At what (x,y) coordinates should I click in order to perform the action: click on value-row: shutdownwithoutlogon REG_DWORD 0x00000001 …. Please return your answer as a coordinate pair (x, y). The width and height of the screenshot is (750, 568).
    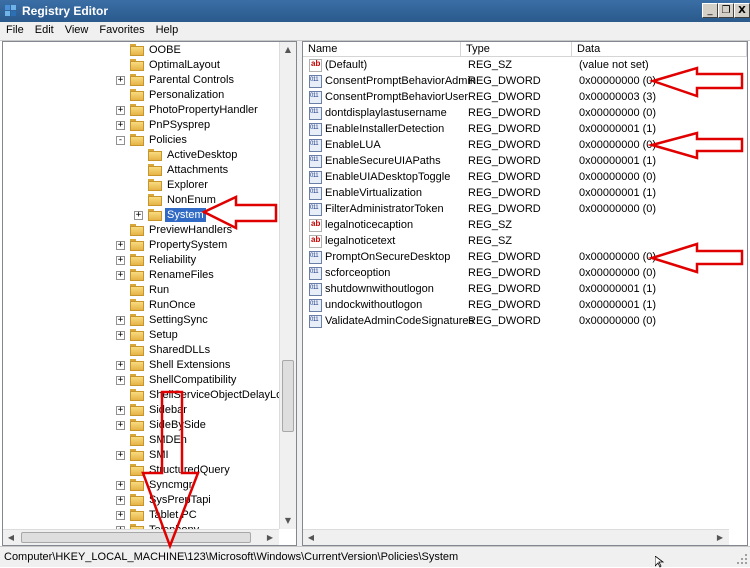
    Looking at the image, I should click on (523, 290).